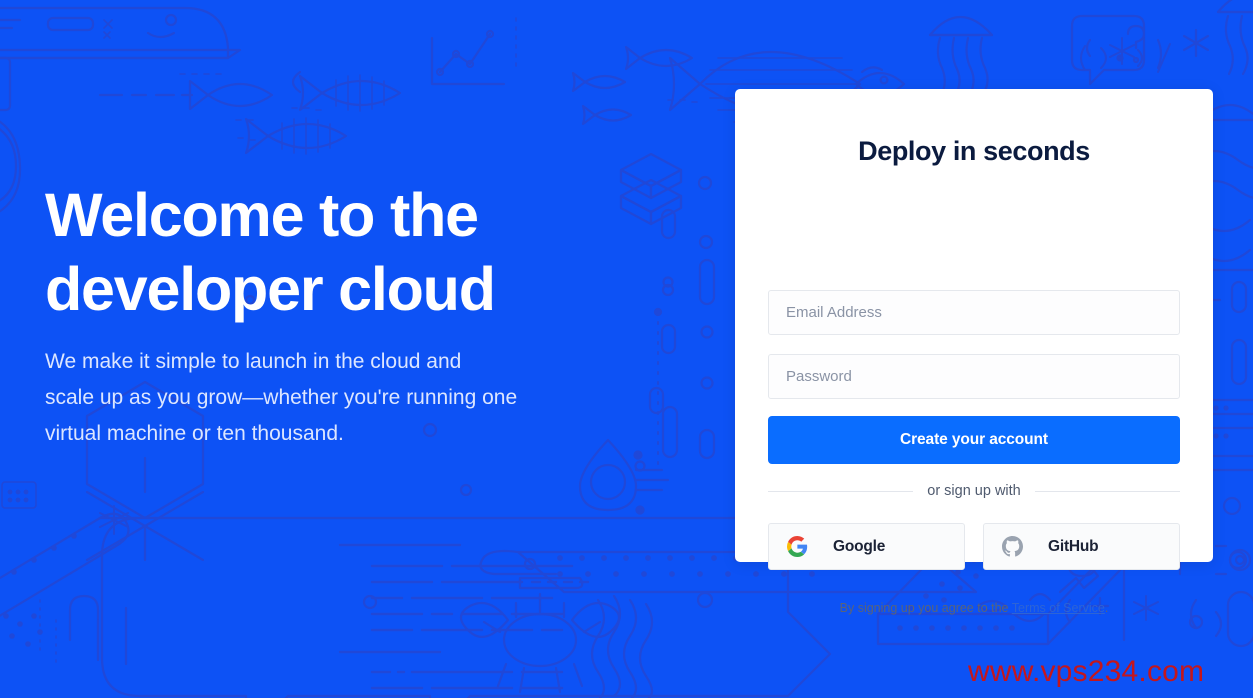 This screenshot has height=698, width=1253. Describe the element at coordinates (859, 546) in the screenshot. I see `google-button-label: Google` at that location.